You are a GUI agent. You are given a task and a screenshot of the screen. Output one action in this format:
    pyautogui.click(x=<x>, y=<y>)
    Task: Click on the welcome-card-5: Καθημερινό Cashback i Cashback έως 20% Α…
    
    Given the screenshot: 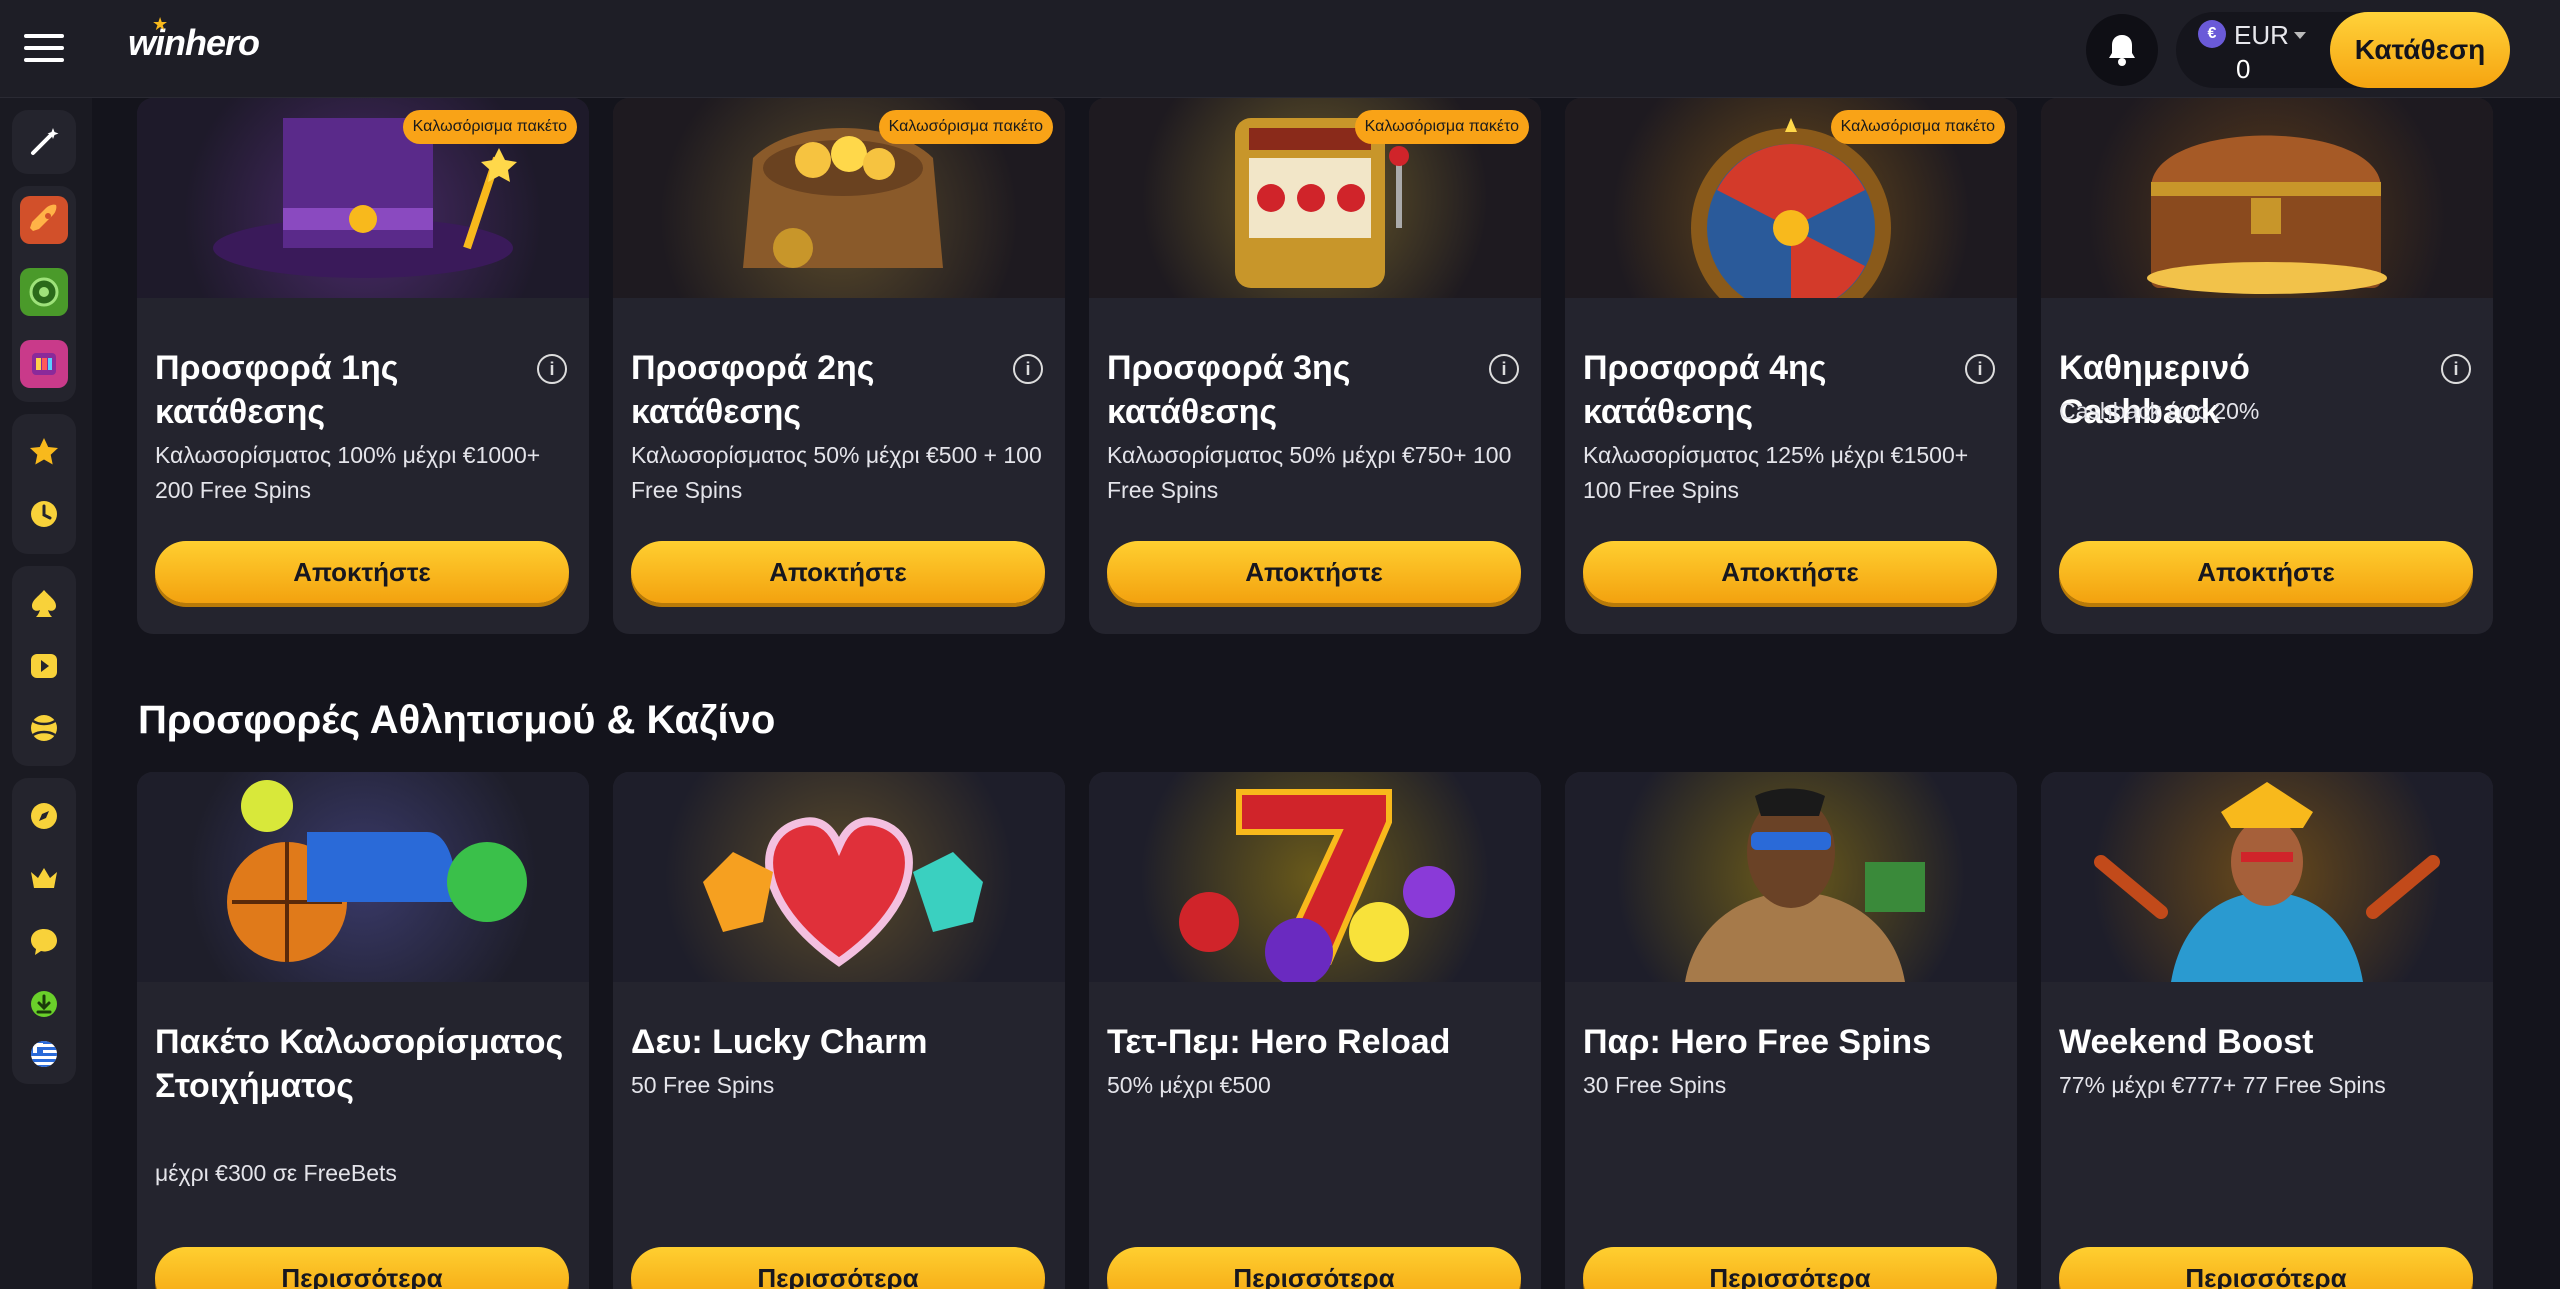 What is the action you would take?
    pyautogui.click(x=2267, y=366)
    